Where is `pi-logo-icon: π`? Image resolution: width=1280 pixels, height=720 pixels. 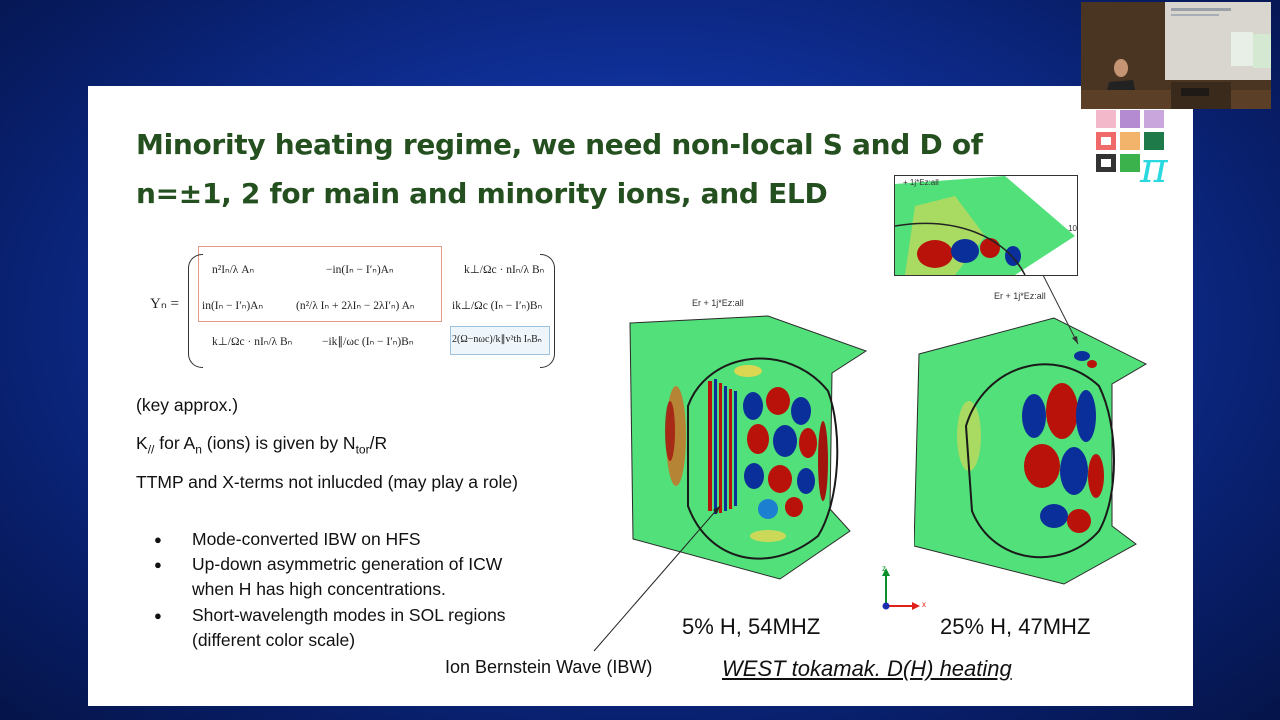 pi-logo-icon: π is located at coordinates (1132, 149).